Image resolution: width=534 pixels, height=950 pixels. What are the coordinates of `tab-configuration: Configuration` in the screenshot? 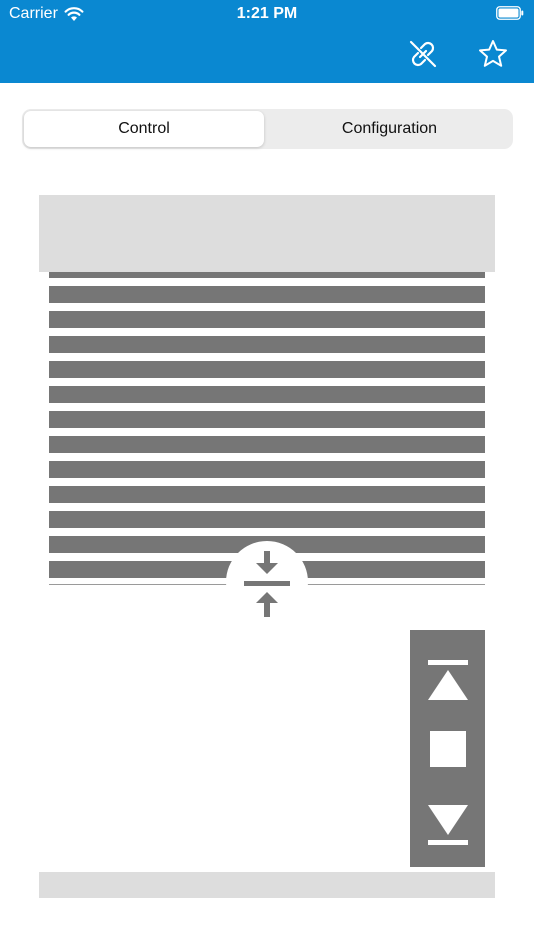 It's located at (389, 129).